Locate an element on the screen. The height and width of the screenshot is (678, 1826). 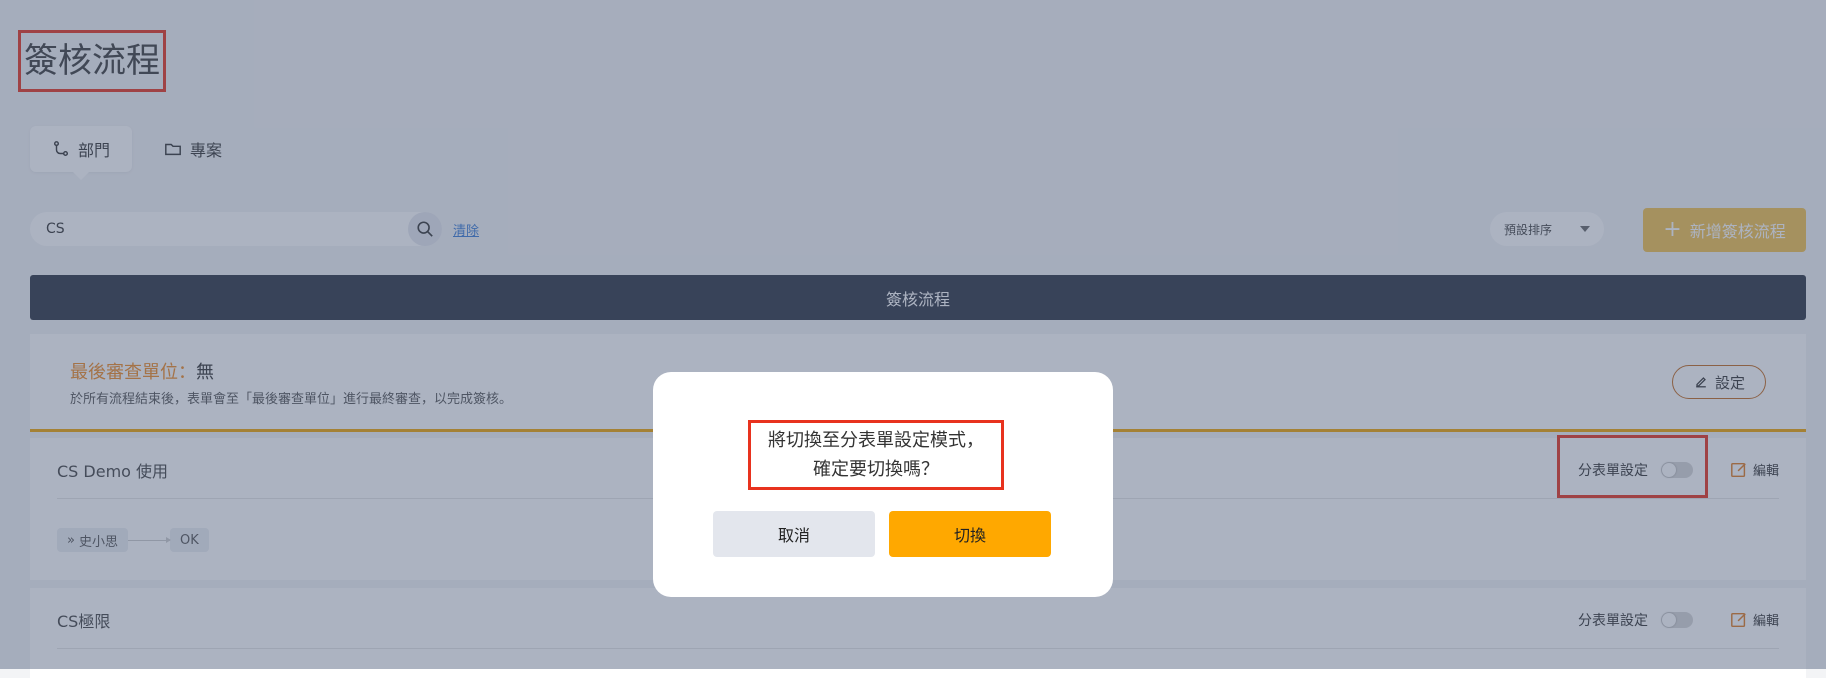
confirm-dialog: 將切換至分表單設定模式， 確定要切換嗎？ 取消 切換 is located at coordinates (883, 484).